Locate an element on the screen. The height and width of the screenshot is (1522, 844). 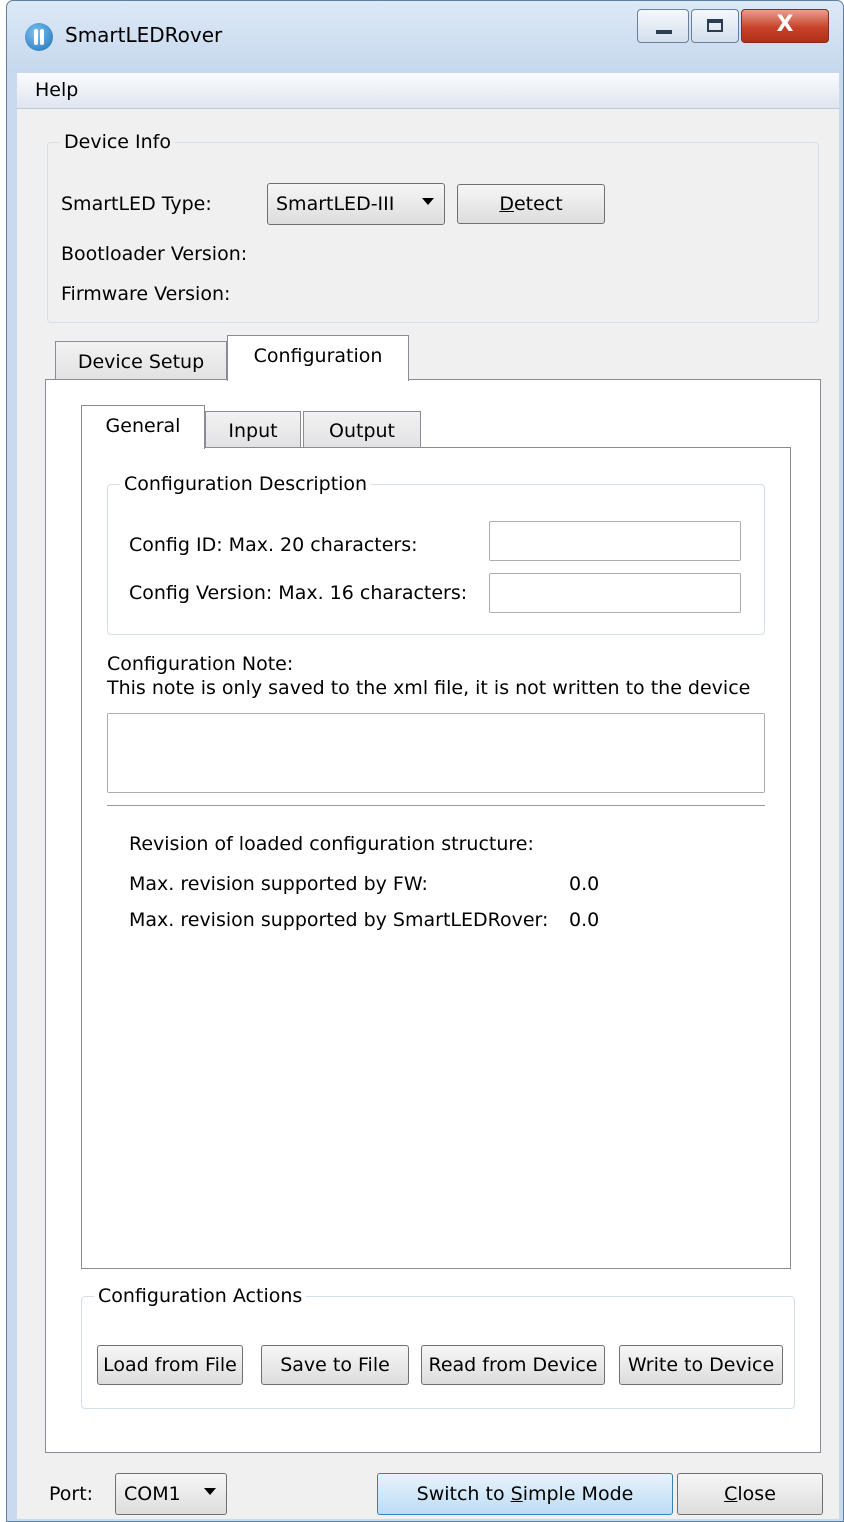
read-from-device-button: Read from Device is located at coordinates (513, 1365).